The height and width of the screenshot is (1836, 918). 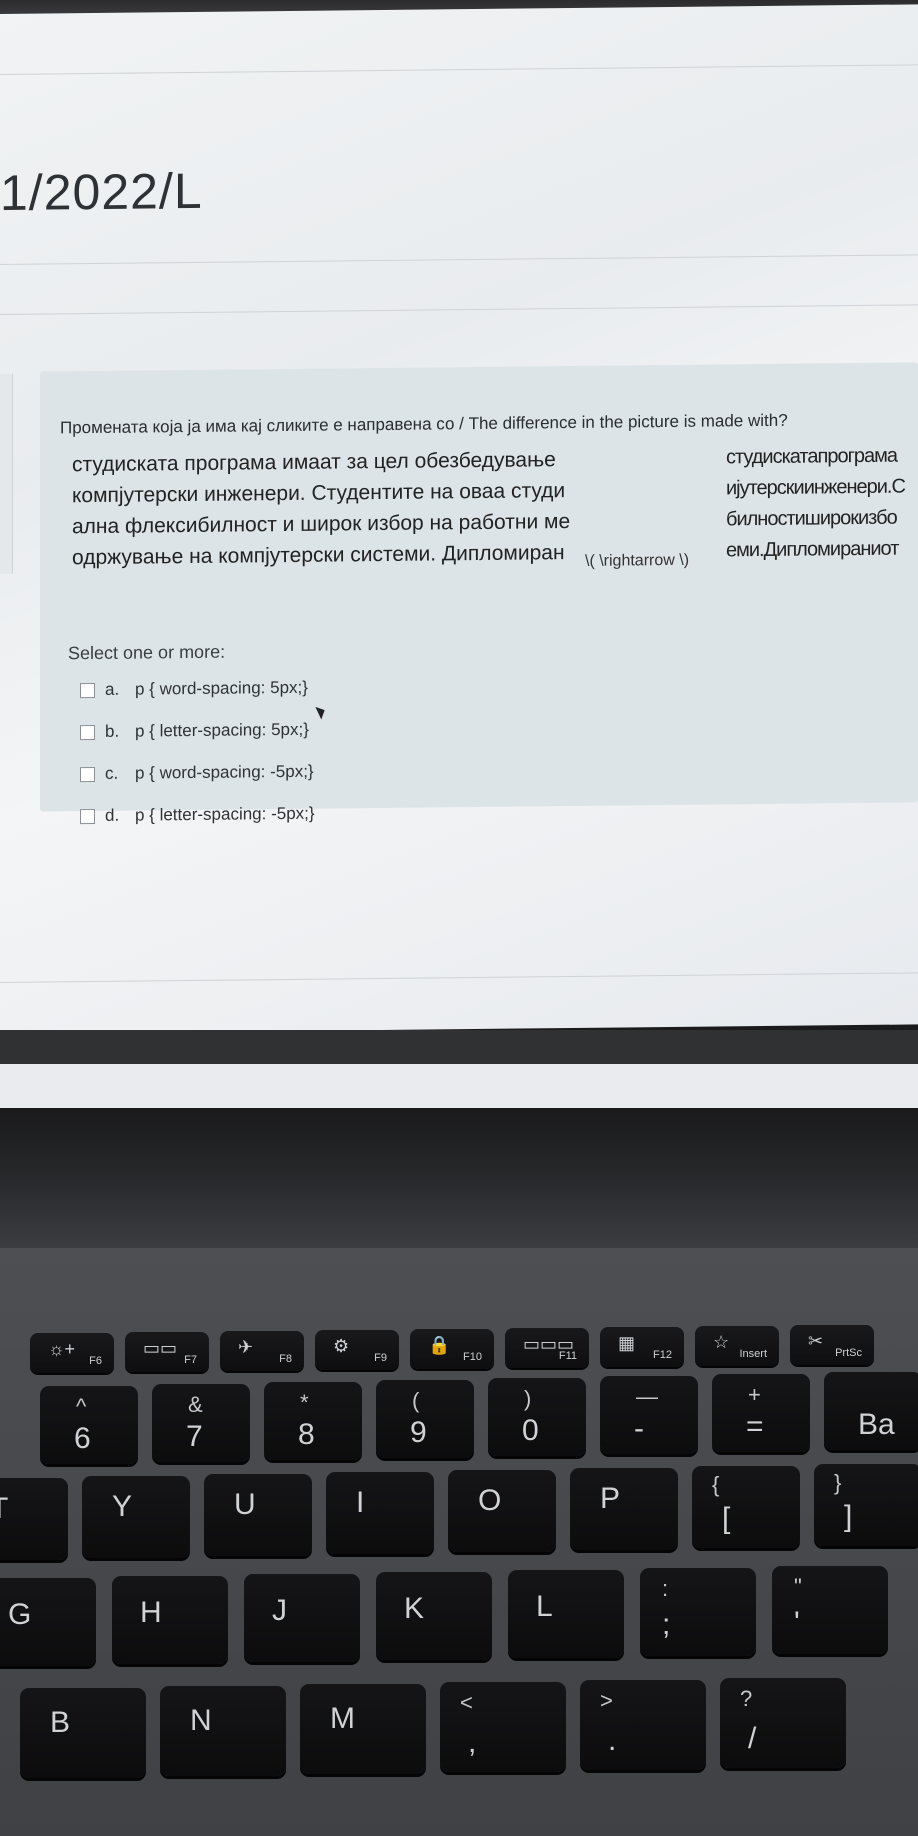 I want to click on key-T: T, so click(x=34, y=1519).